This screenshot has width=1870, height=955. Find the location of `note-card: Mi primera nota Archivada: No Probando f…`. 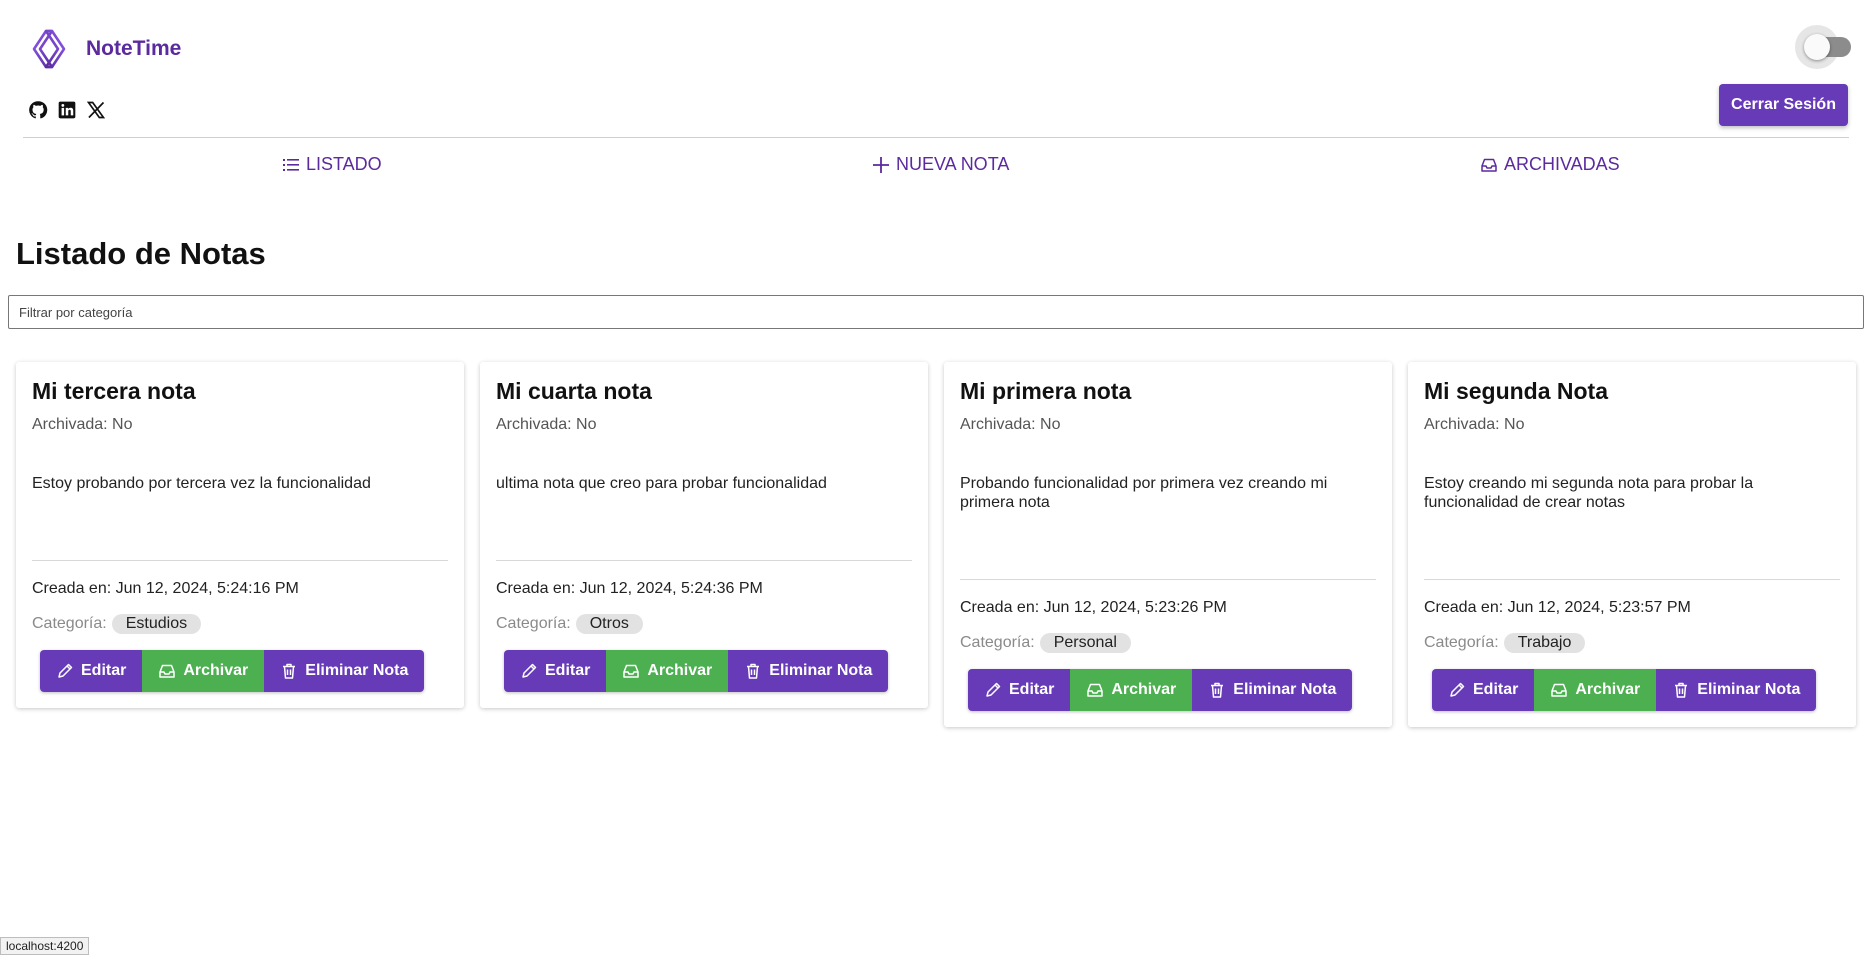

note-card: Mi primera nota Archivada: No Probando f… is located at coordinates (1168, 544).